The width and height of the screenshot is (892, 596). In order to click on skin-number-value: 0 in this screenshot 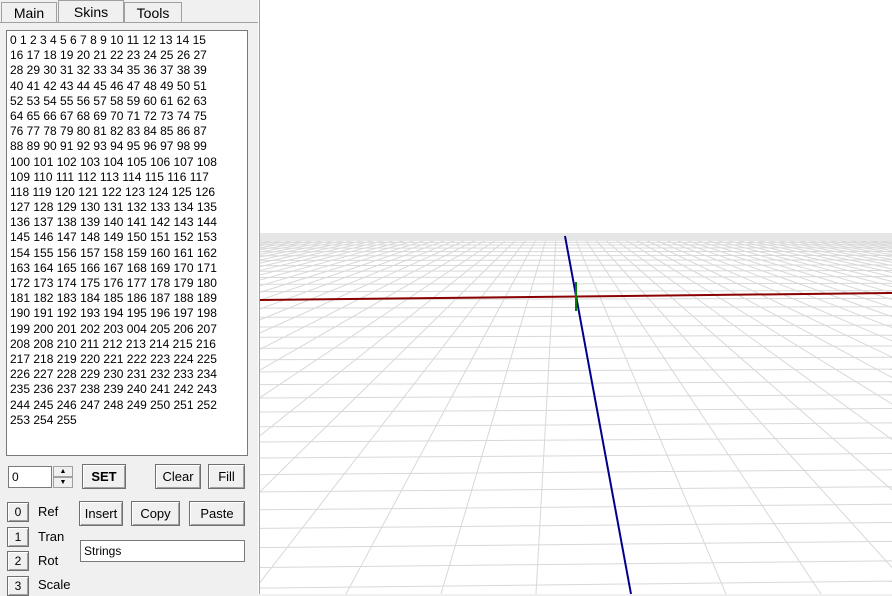, I will do `click(15, 477)`.